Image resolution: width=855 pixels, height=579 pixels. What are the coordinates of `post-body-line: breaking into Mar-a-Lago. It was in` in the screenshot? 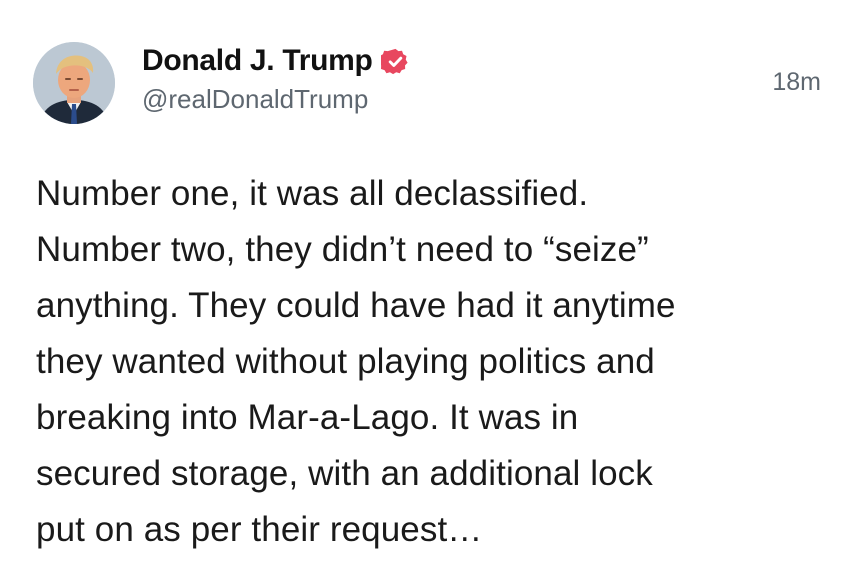 It's located at (307, 417).